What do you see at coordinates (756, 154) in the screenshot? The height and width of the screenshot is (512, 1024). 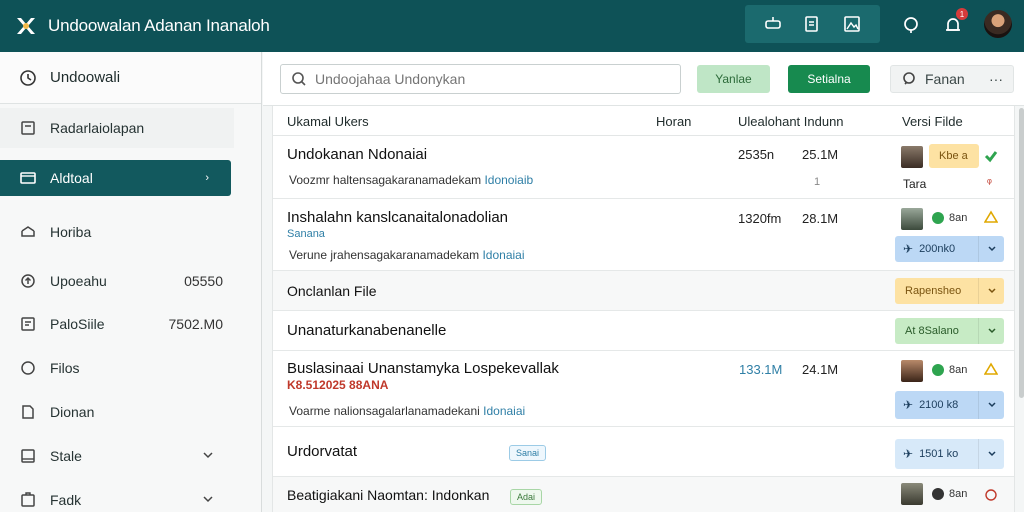 I see `row-time: 2535n` at bounding box center [756, 154].